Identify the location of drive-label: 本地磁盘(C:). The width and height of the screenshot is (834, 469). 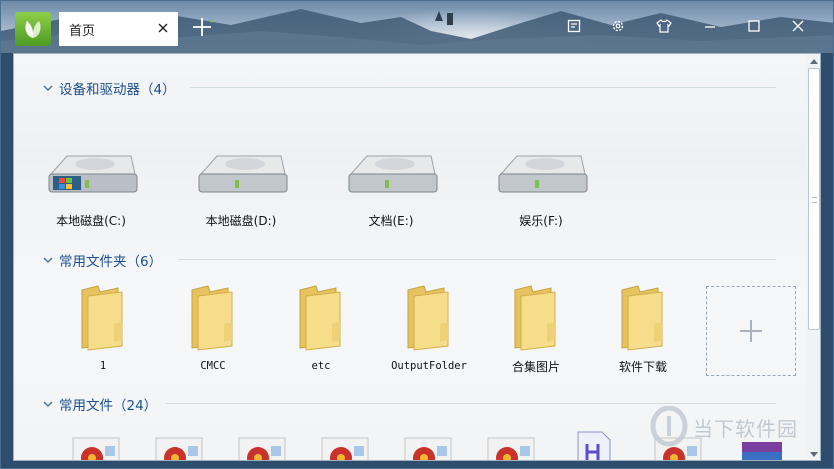
(91, 221).